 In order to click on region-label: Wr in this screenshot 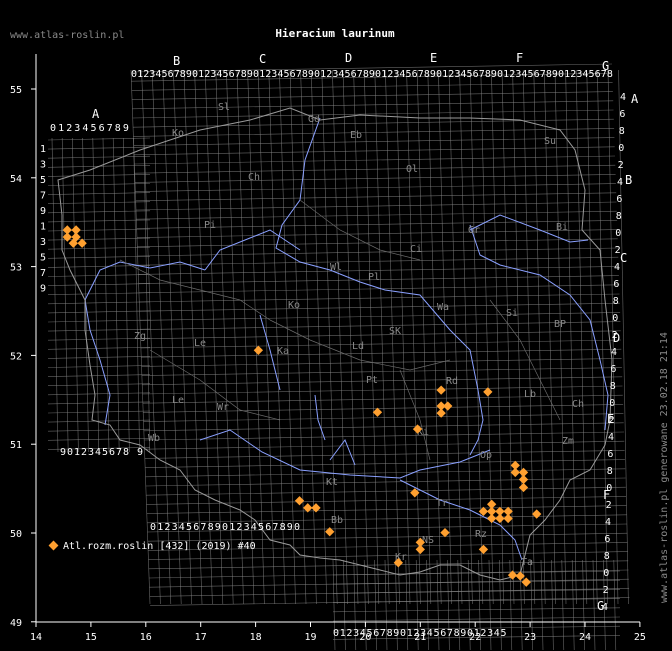, I will do `click(223, 407)`.